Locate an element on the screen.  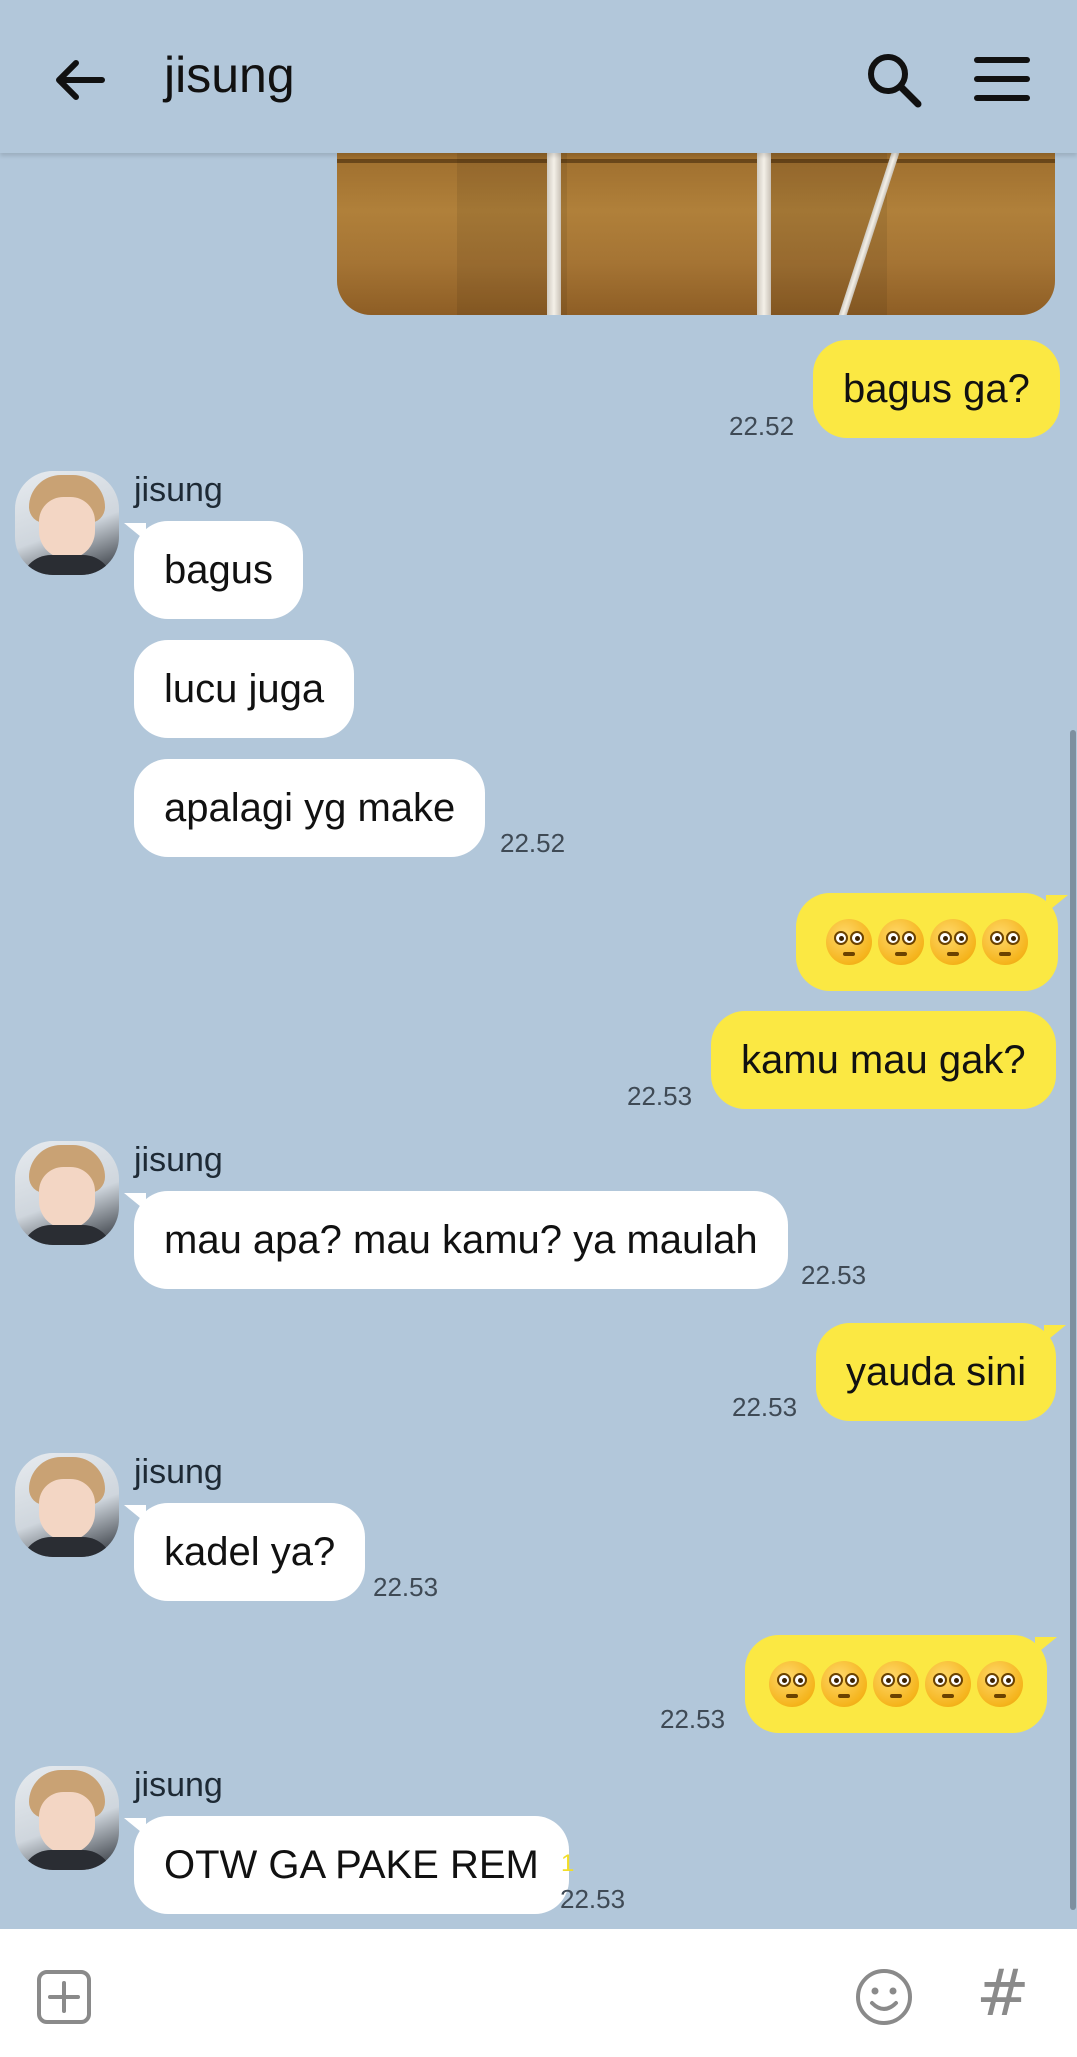
chat-header: jisung is located at coordinates (538, 76).